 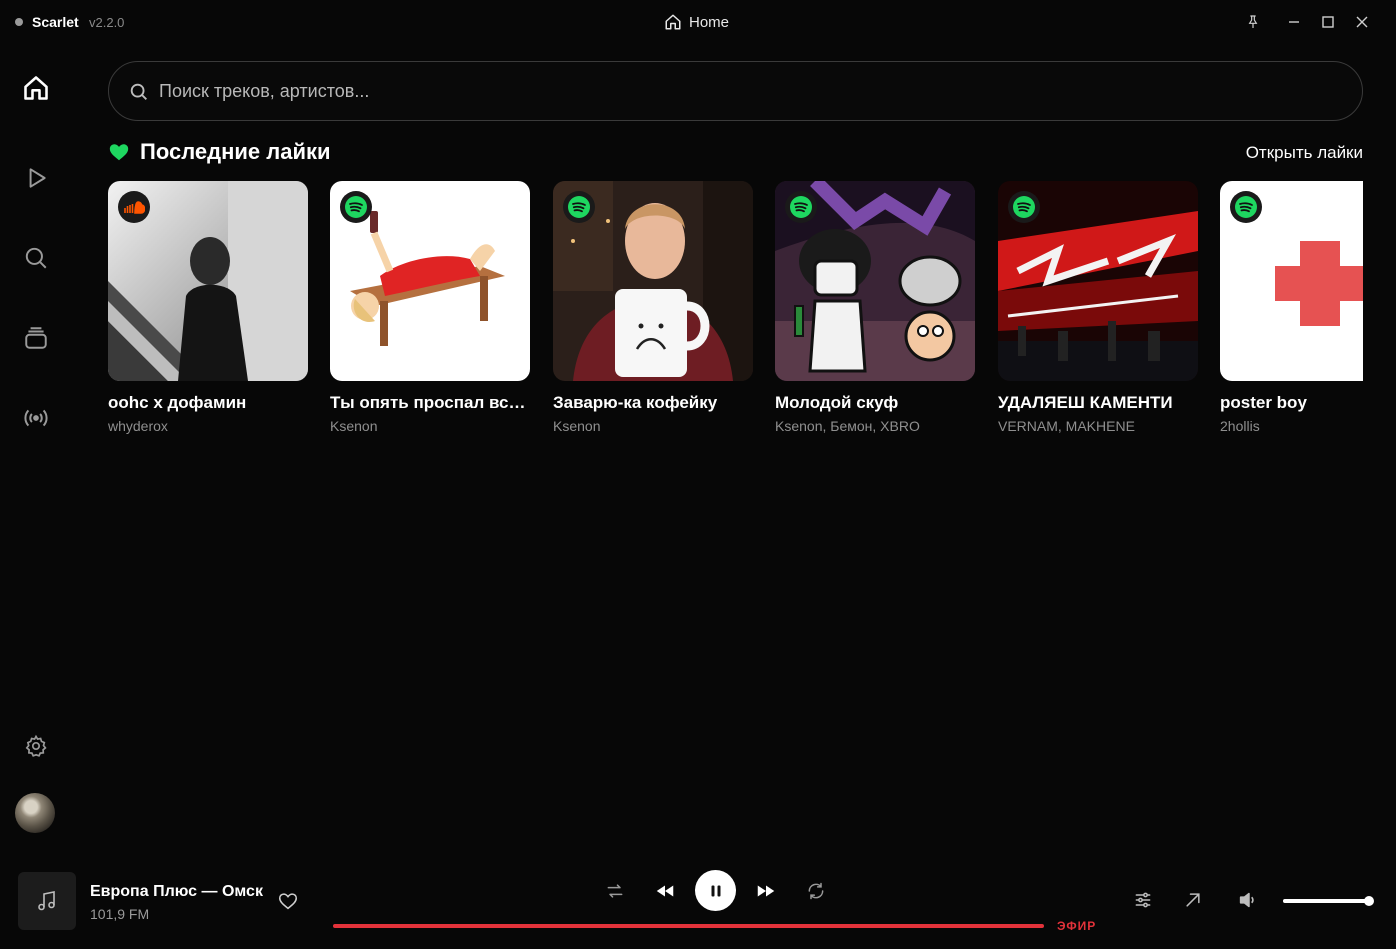 I want to click on sidebar-item-library, so click(x=36, y=338).